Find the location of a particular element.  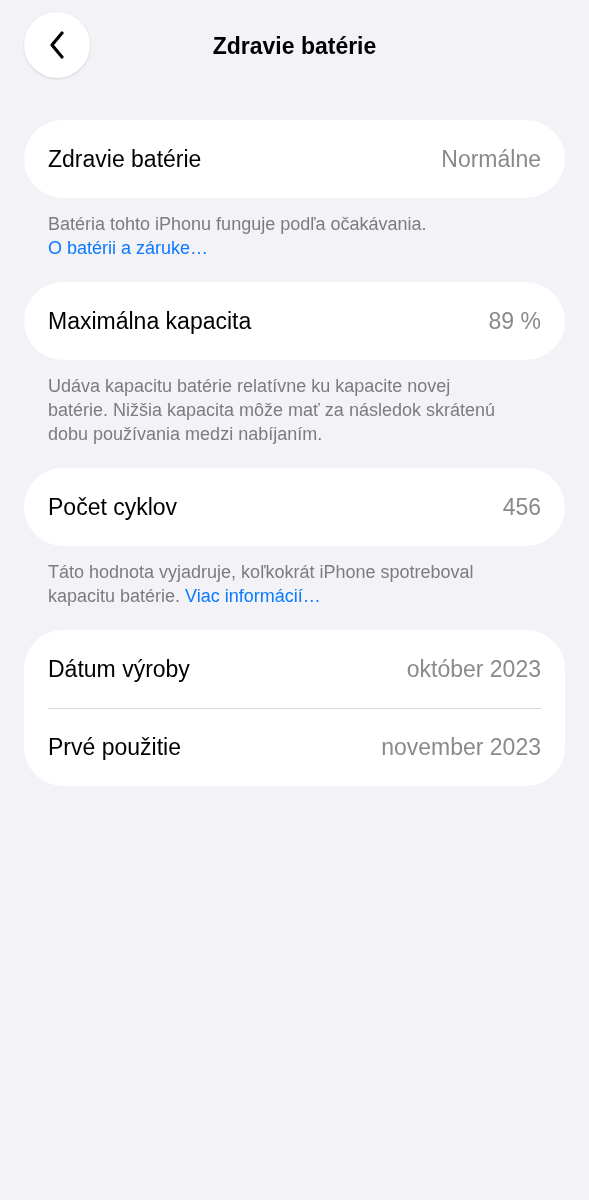

row-label: Zdravie batérie is located at coordinates (125, 159).